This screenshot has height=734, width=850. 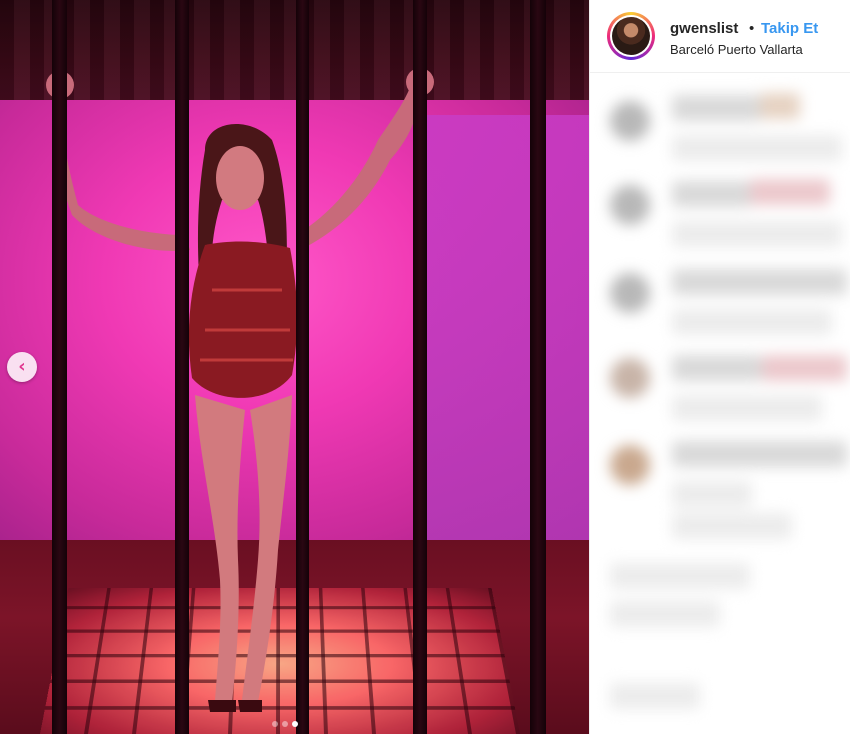 I want to click on left-arm, so click(x=121, y=163).